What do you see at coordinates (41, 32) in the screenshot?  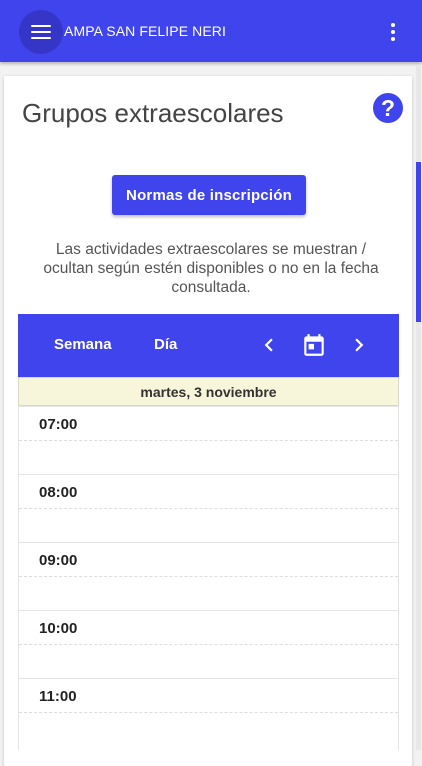 I see `hamburger-menu-icon` at bounding box center [41, 32].